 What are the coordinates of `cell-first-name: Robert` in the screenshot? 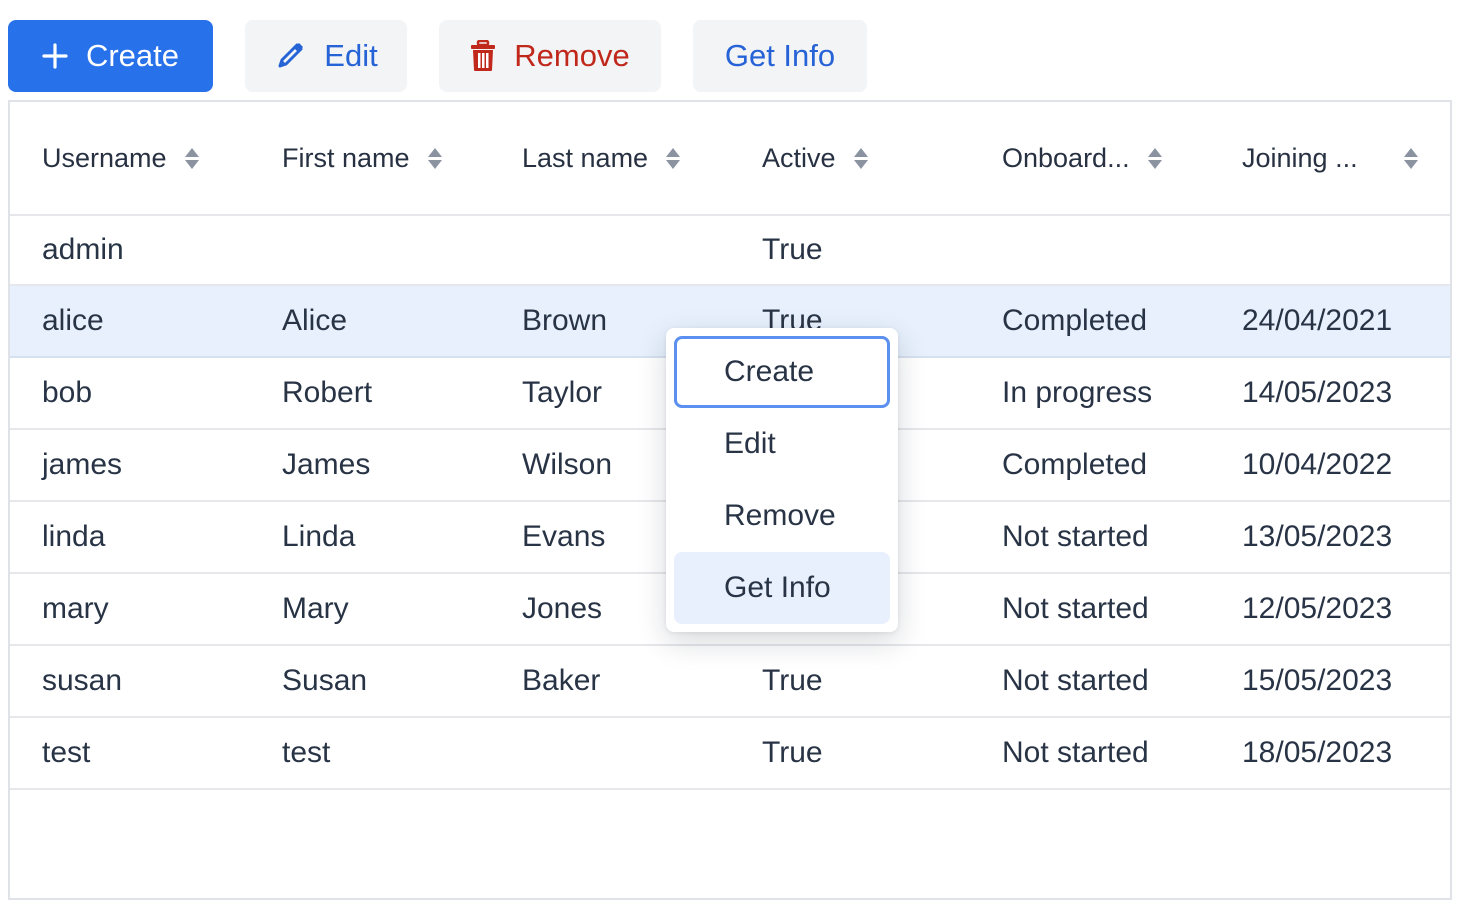 It's located at (327, 392).